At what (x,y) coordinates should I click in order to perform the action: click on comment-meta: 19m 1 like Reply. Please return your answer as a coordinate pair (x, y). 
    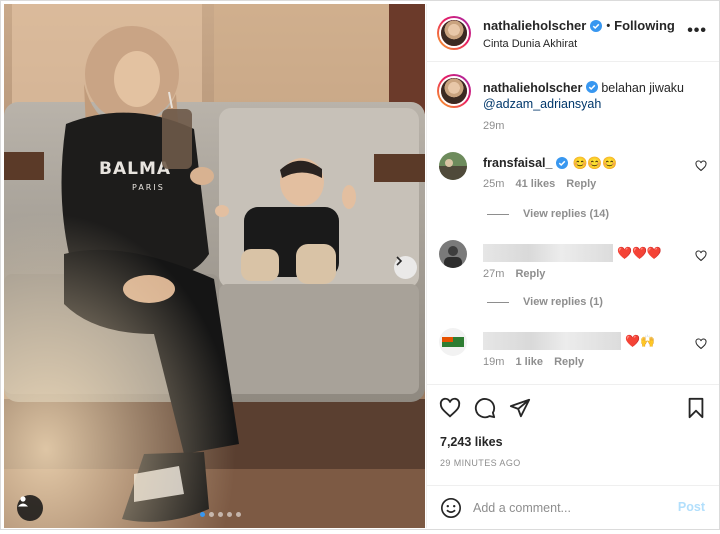
    Looking at the image, I should click on (533, 362).